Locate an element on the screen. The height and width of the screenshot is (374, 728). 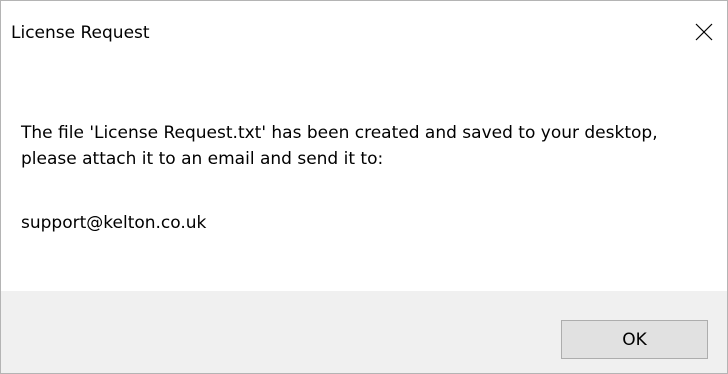
close-button is located at coordinates (704, 32).